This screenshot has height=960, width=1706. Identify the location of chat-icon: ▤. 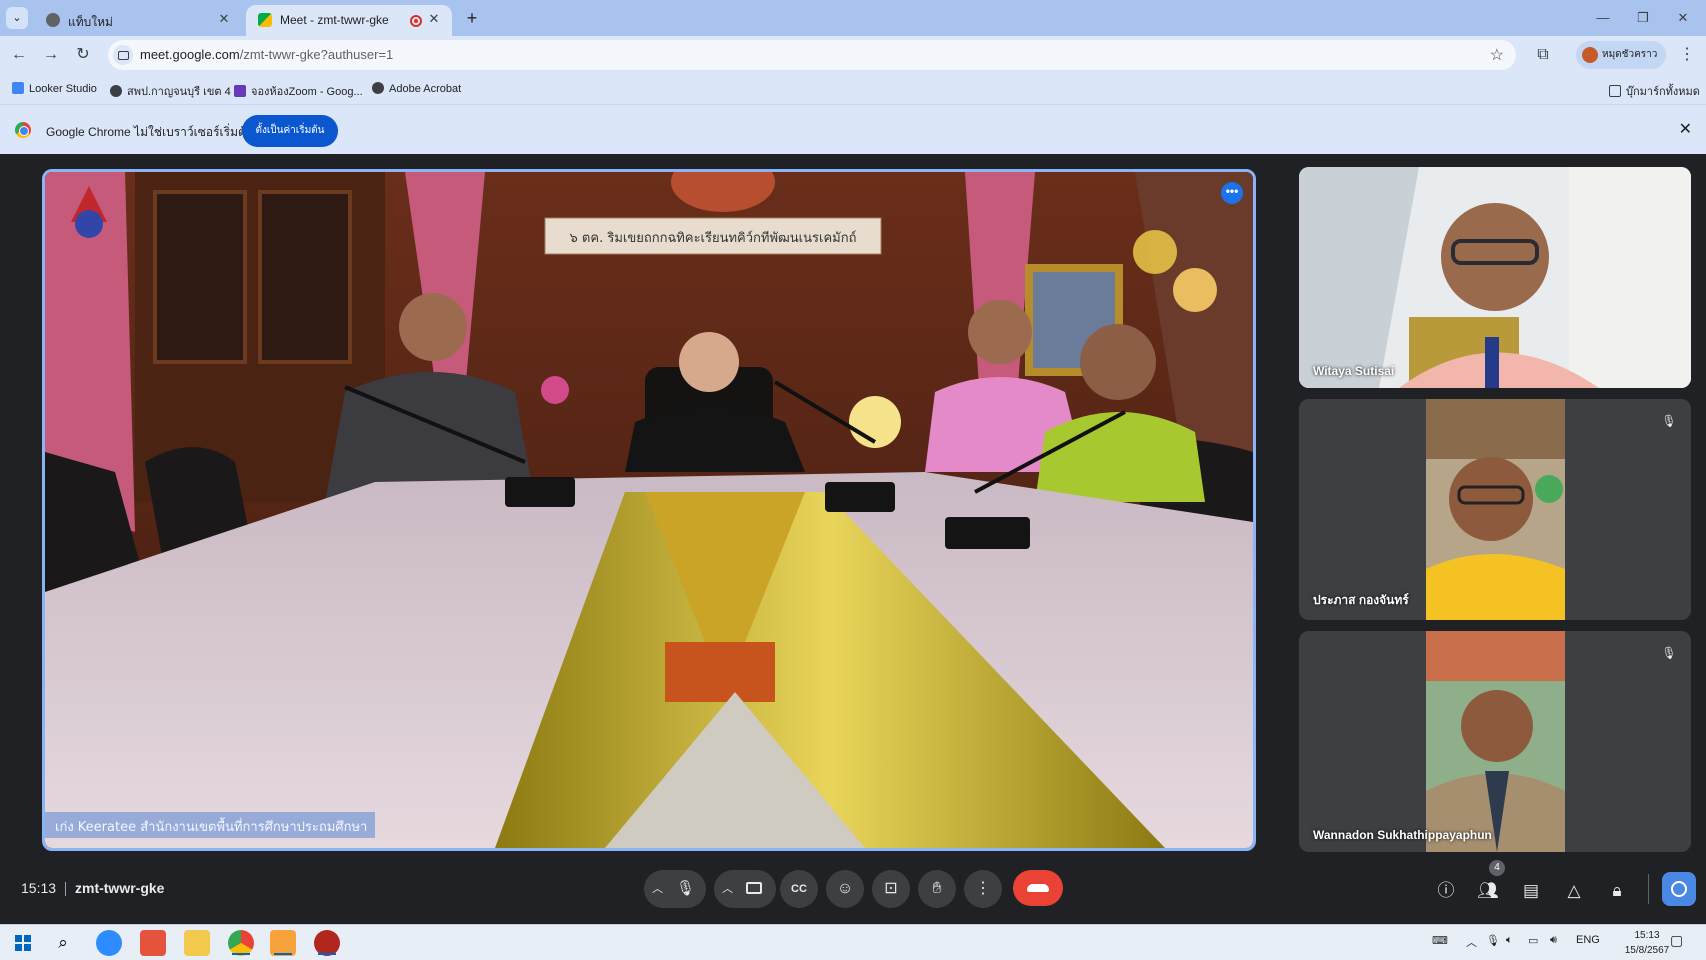
(1531, 891).